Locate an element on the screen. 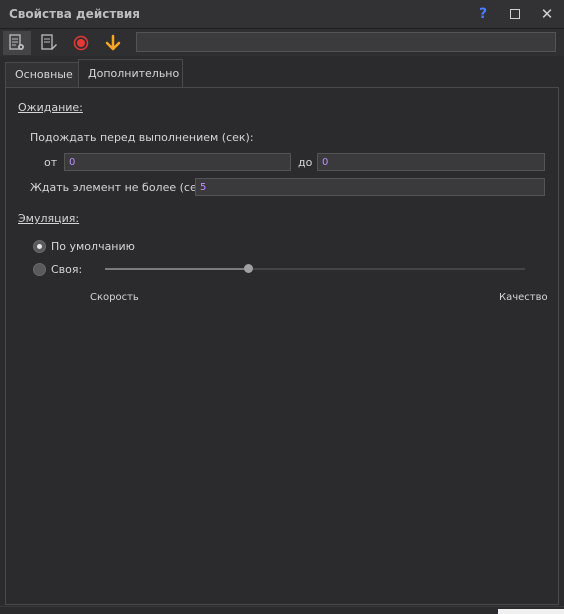  speed-label: Скорость is located at coordinates (114, 297).